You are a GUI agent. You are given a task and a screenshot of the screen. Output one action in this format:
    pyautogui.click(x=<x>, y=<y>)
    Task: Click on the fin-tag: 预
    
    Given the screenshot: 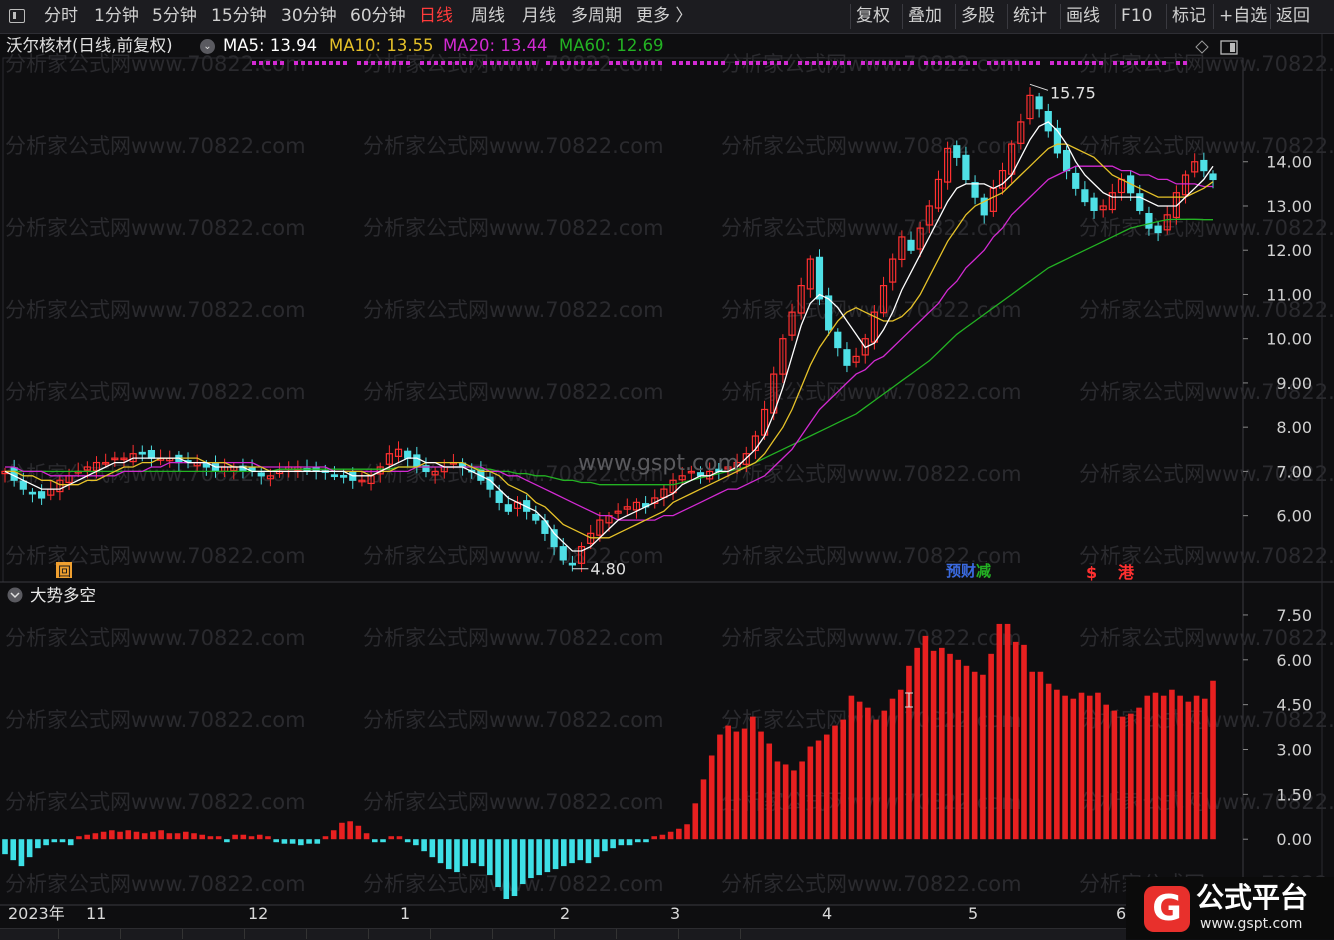 What is the action you would take?
    pyautogui.click(x=953, y=571)
    